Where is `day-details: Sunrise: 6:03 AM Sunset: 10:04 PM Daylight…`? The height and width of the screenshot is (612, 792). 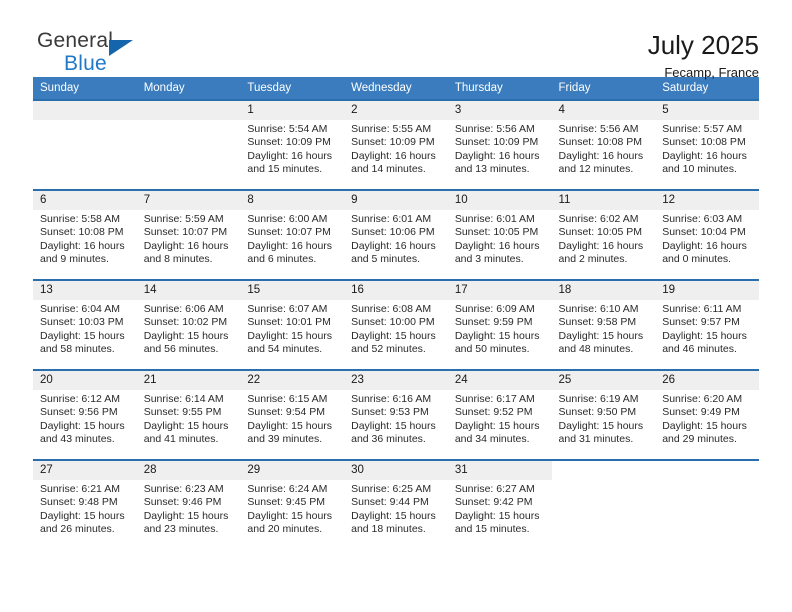 day-details: Sunrise: 6:03 AM Sunset: 10:04 PM Daylight… is located at coordinates (707, 238).